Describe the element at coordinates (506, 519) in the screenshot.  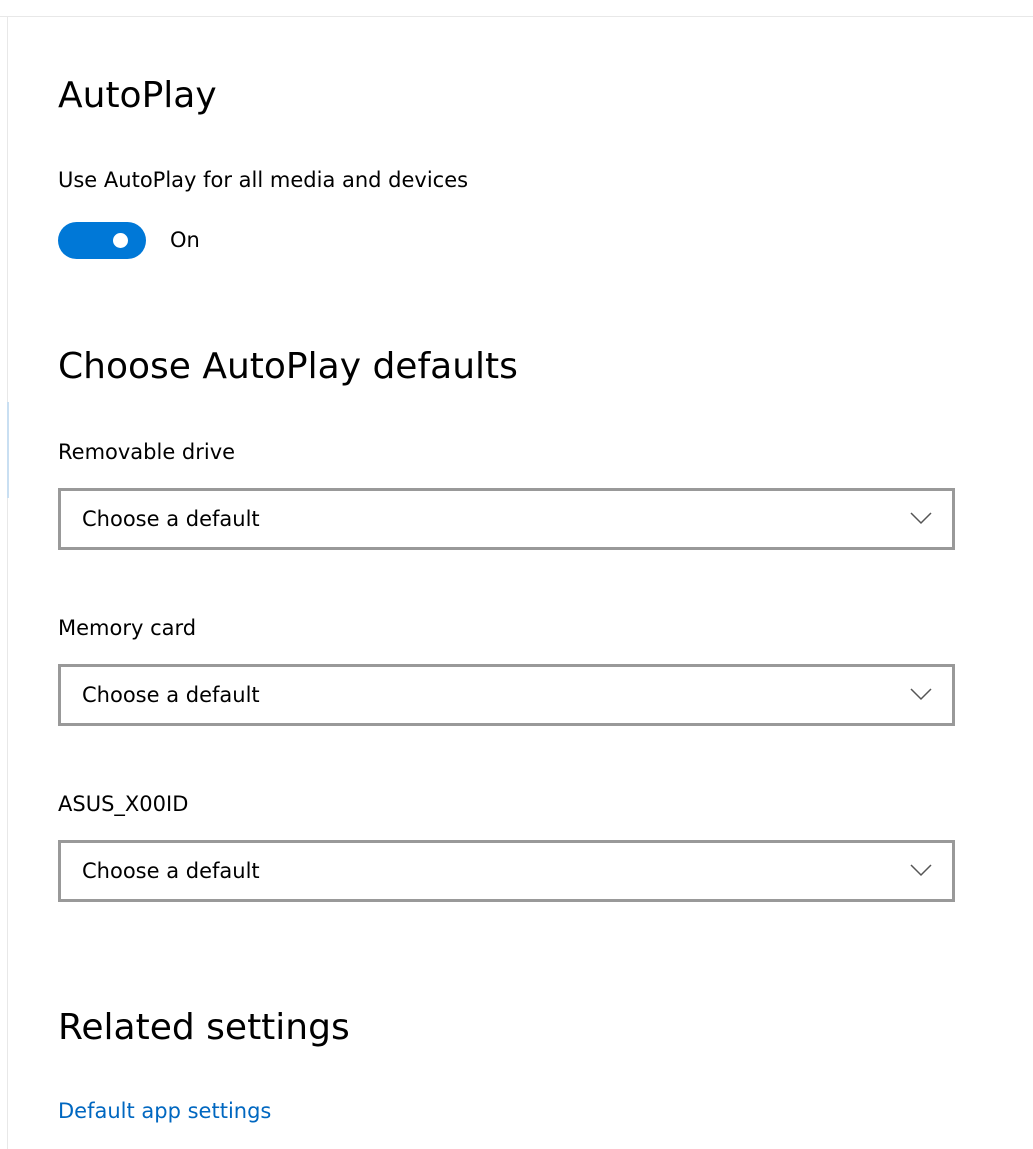
I see `removable-drive-dropdown: Choose a default` at that location.